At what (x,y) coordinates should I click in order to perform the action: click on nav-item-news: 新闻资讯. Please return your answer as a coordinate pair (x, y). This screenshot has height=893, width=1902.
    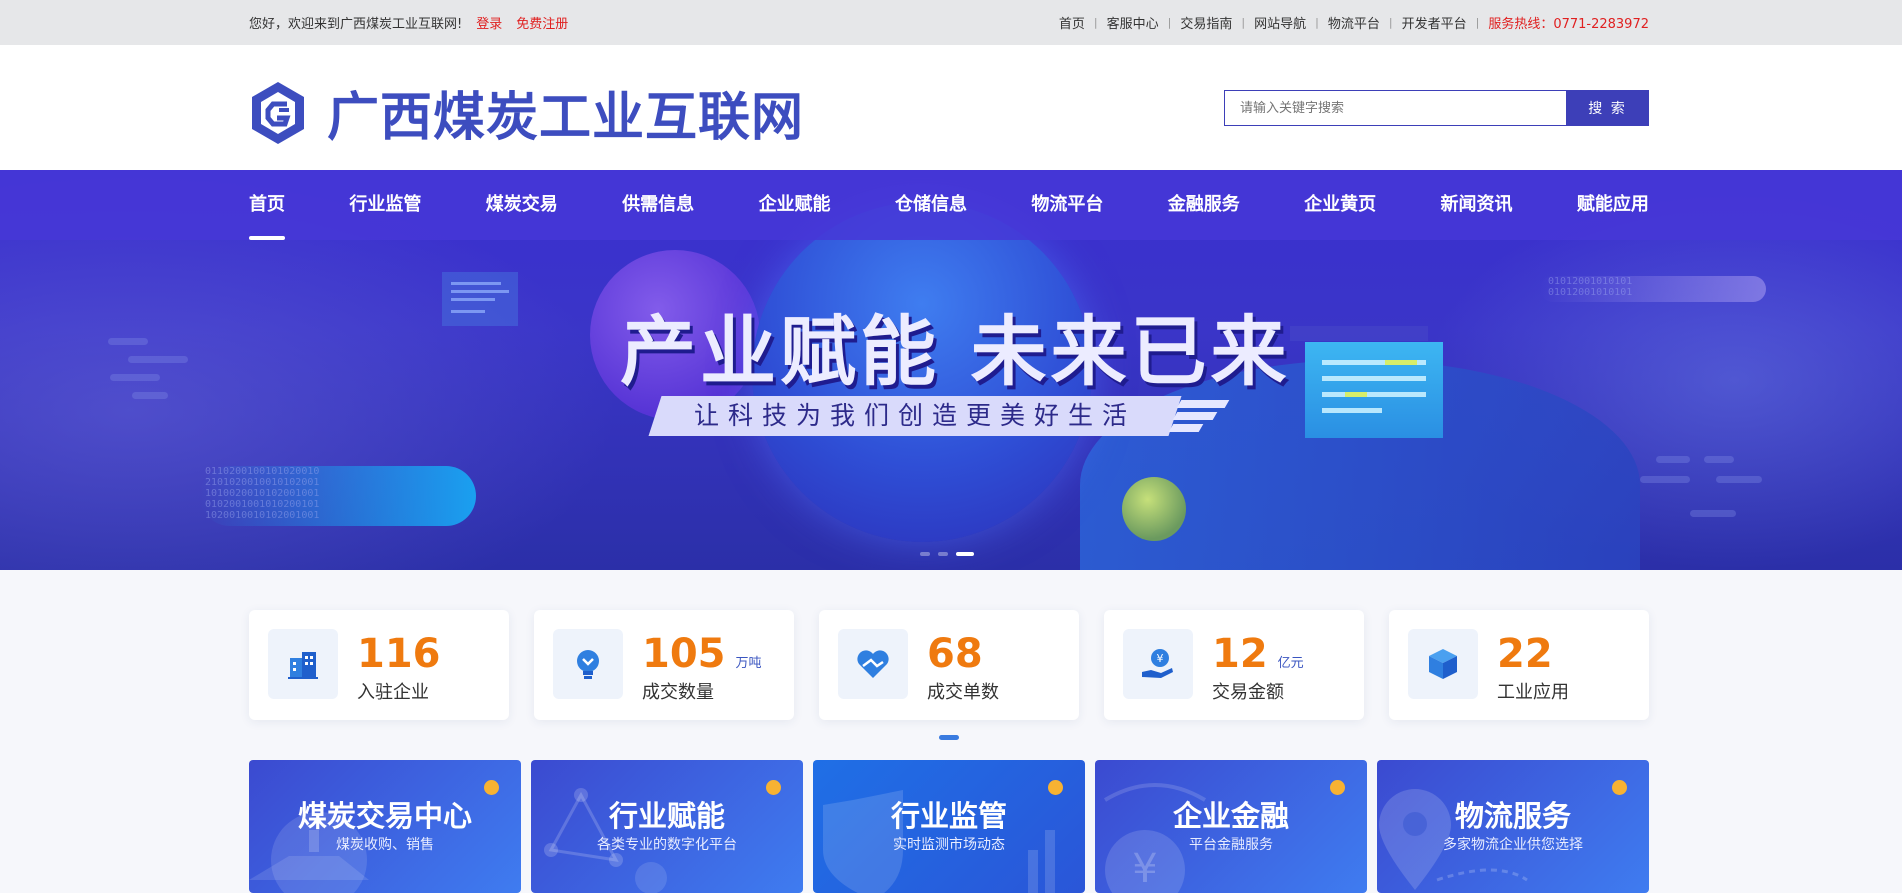
    Looking at the image, I should click on (1477, 205).